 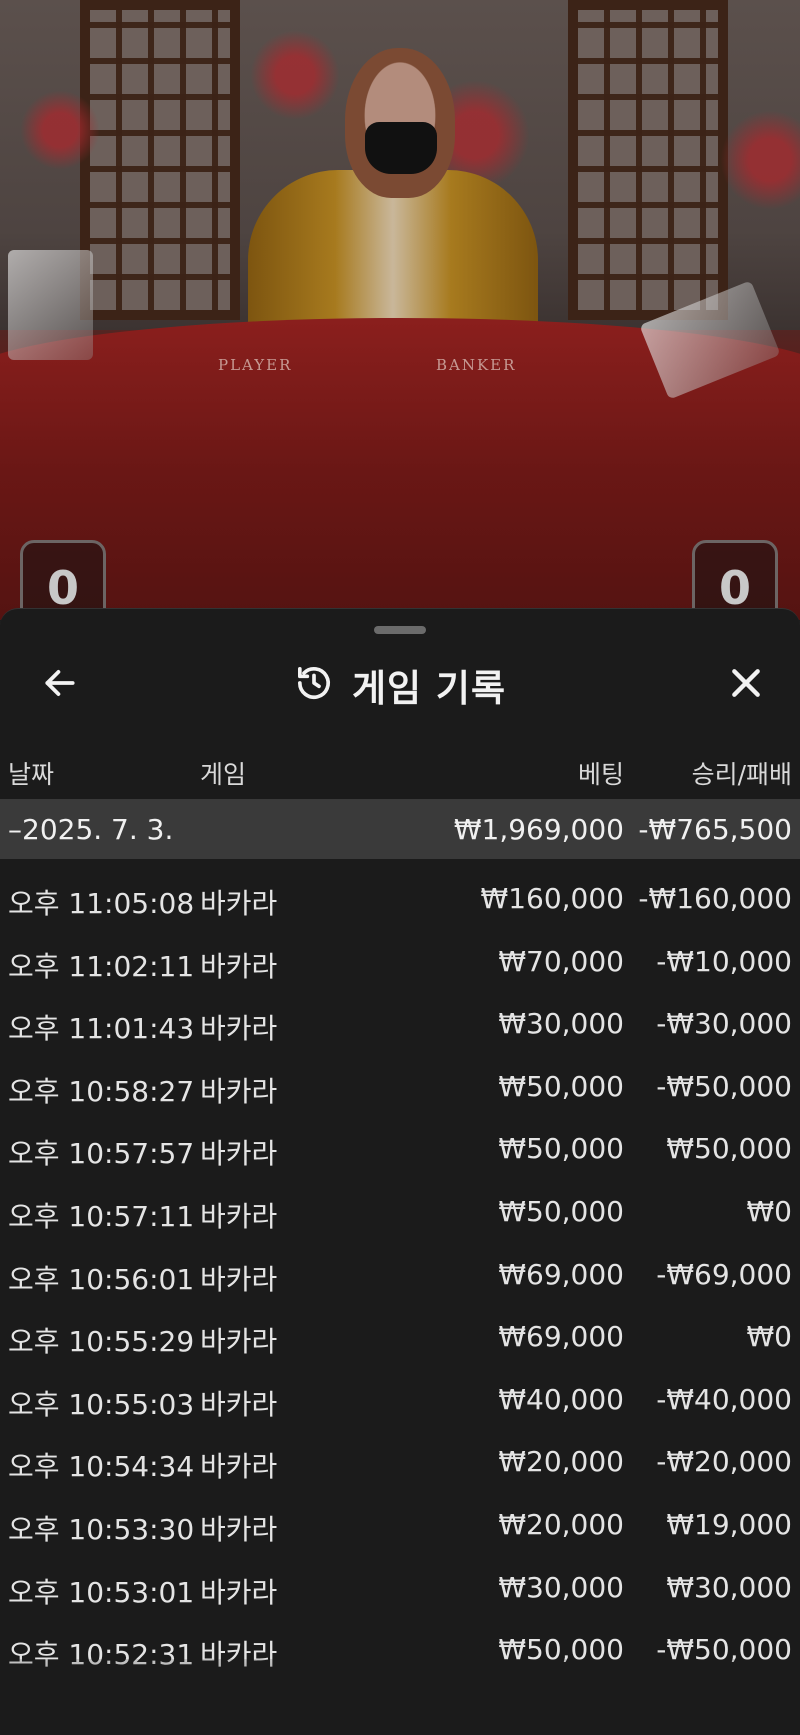 I want to click on table-row: 오후 10:57:11 바카라 ₩50,000 ₩0, so click(x=400, y=1211).